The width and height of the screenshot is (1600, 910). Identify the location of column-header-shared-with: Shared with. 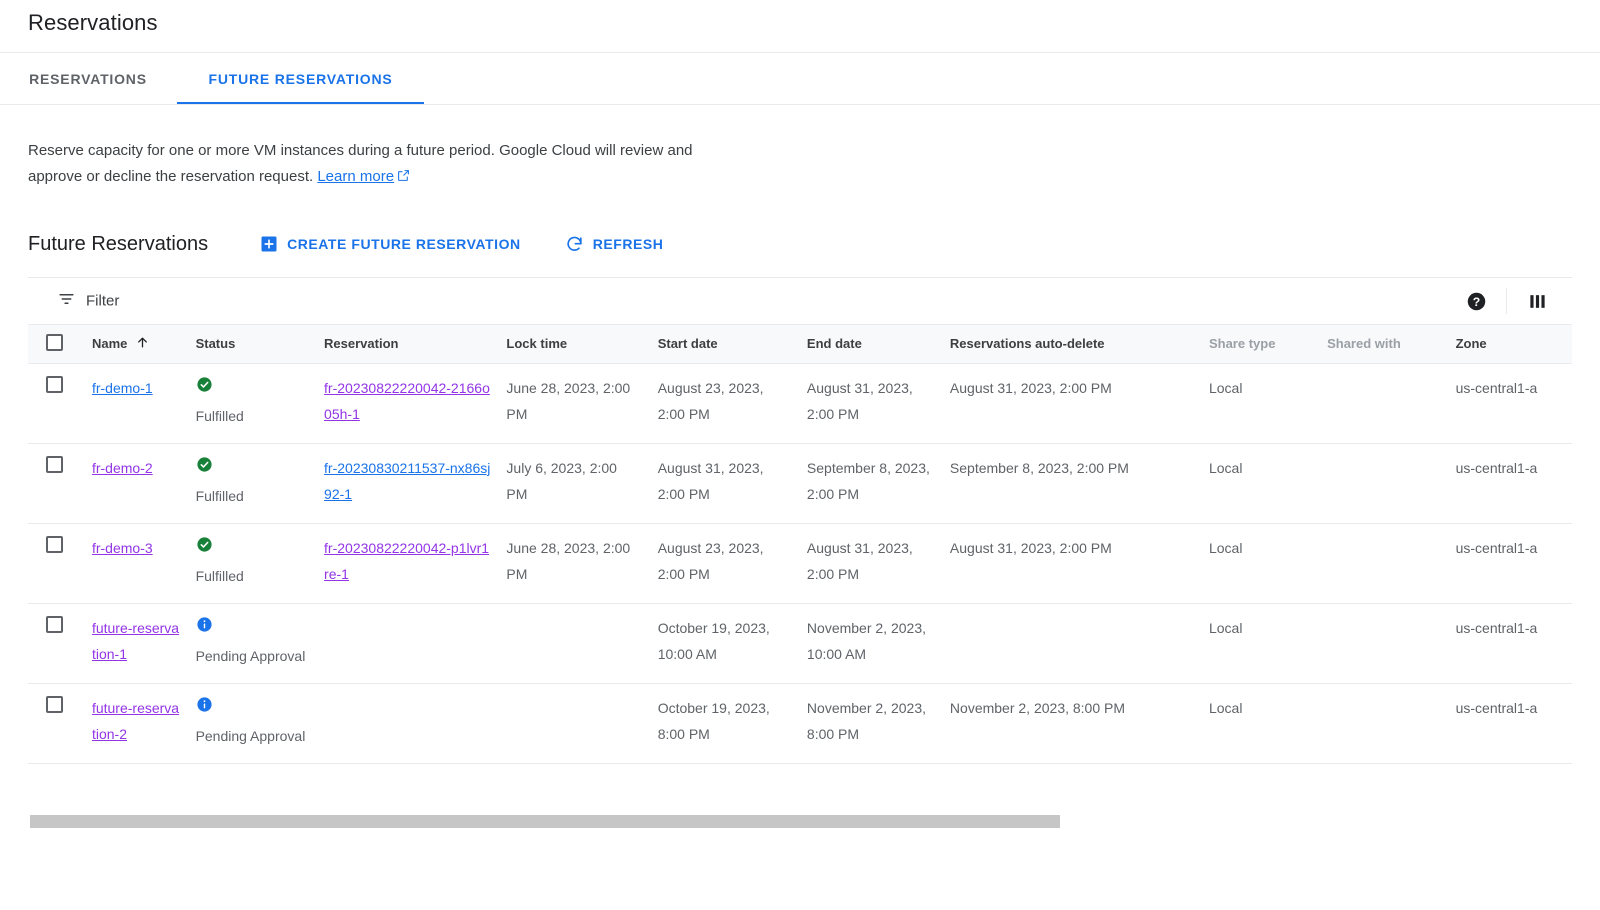
(1383, 344).